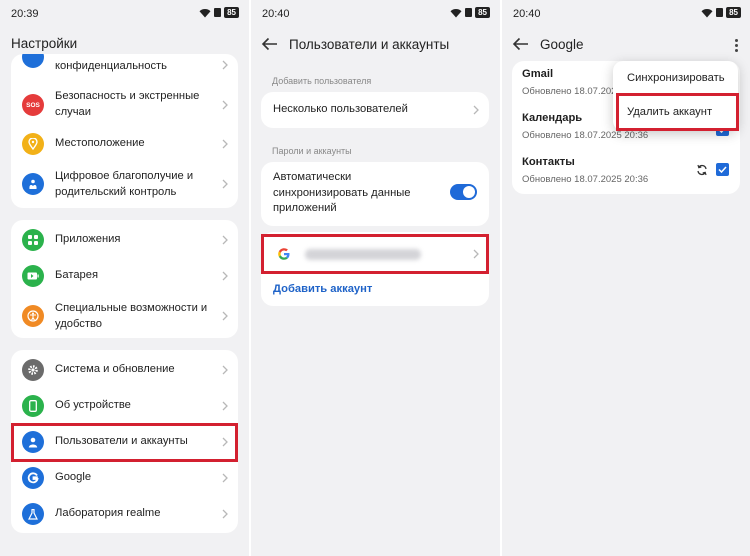 The image size is (750, 556). What do you see at coordinates (33, 316) in the screenshot?
I see `accessibility-icon` at bounding box center [33, 316].